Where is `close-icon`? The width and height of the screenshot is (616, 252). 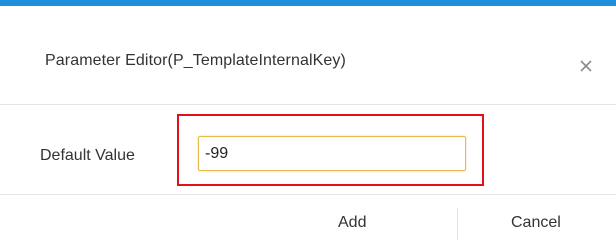 close-icon is located at coordinates (586, 66).